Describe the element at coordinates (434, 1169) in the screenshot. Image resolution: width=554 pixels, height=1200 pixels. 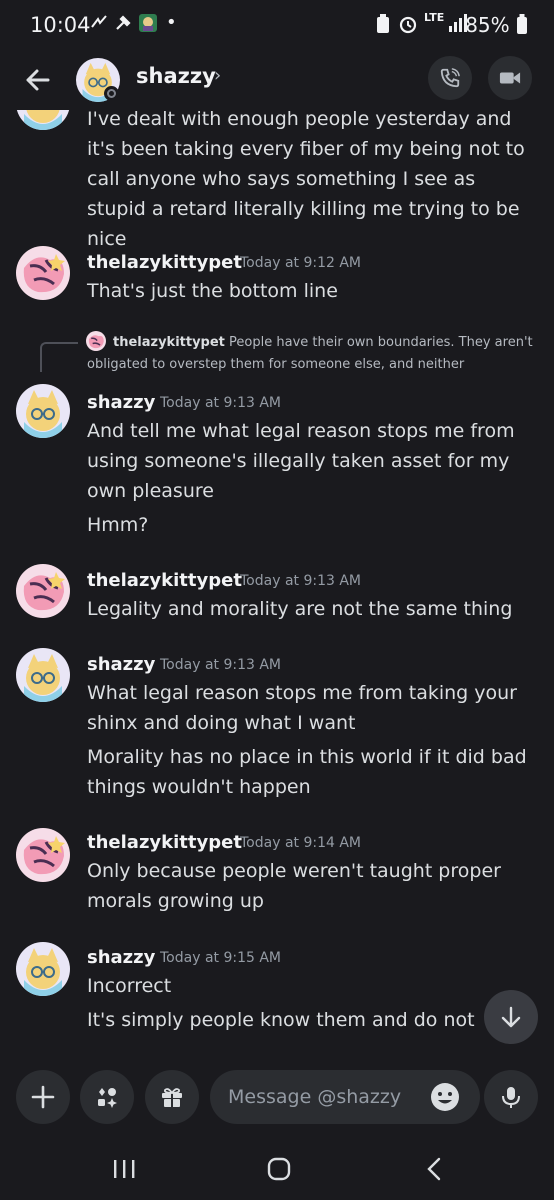
I see `system-back-button` at that location.